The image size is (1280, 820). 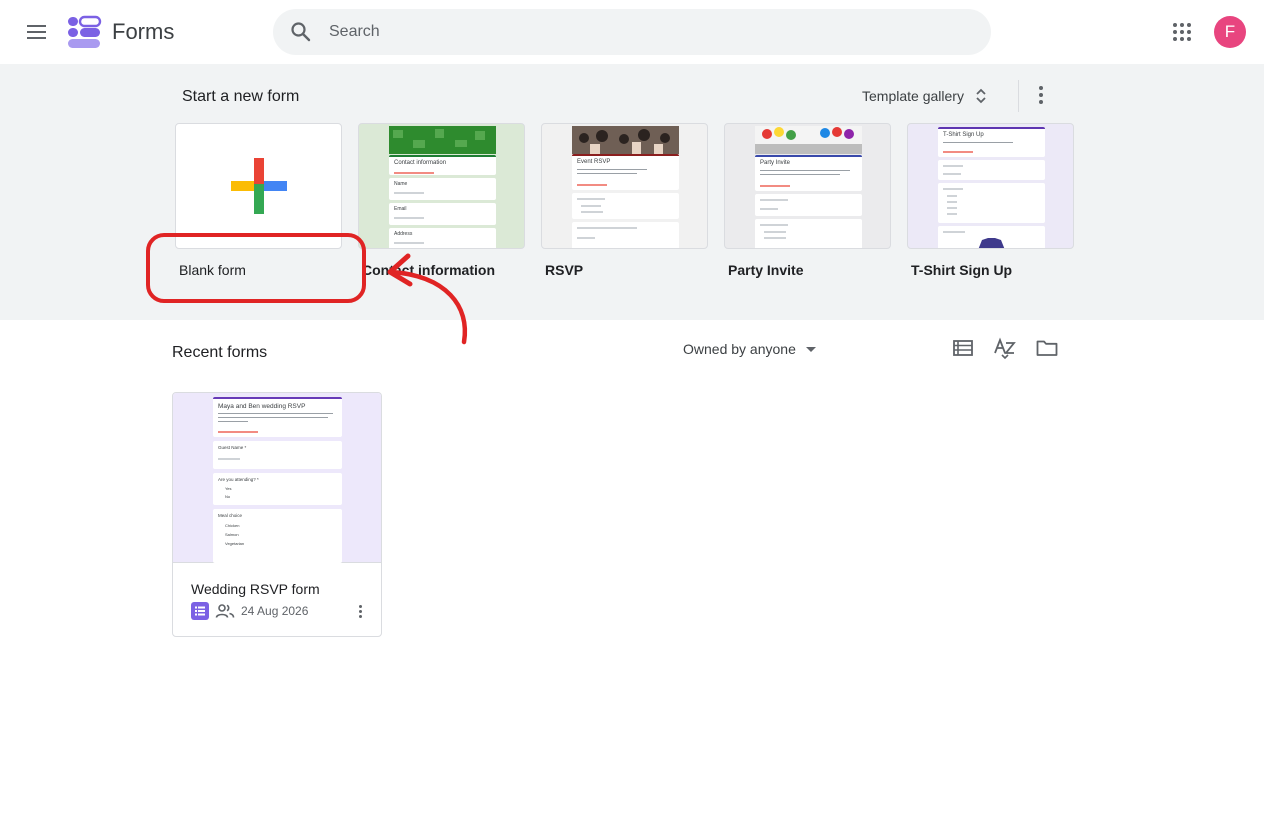 What do you see at coordinates (1047, 348) in the screenshot?
I see `folder-icon` at bounding box center [1047, 348].